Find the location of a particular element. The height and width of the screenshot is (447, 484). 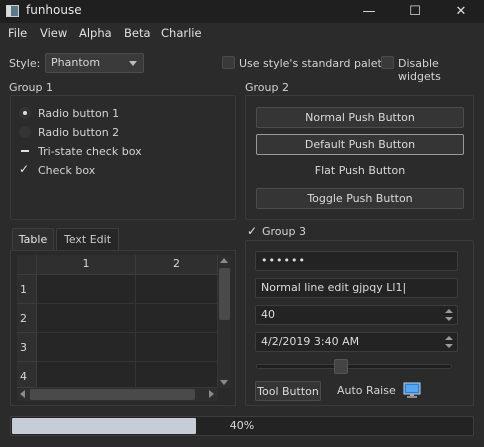

style-combobox: Phantom is located at coordinates (94, 63).